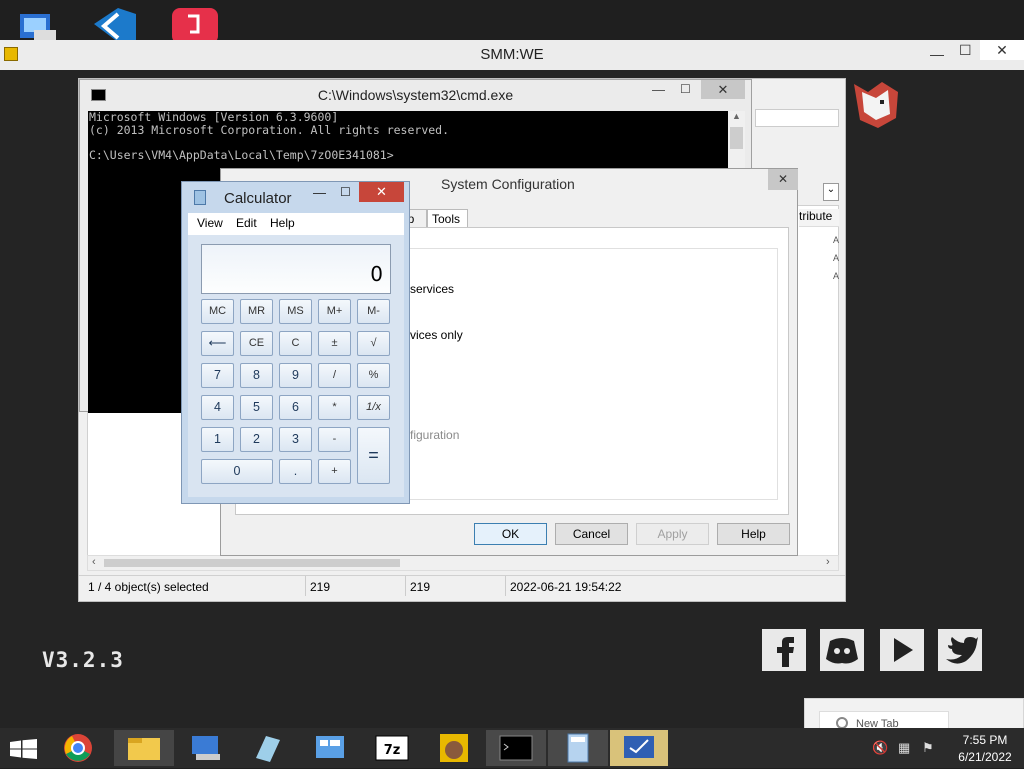 The height and width of the screenshot is (769, 1024). What do you see at coordinates (334, 407) in the screenshot?
I see `multiply-button: *` at bounding box center [334, 407].